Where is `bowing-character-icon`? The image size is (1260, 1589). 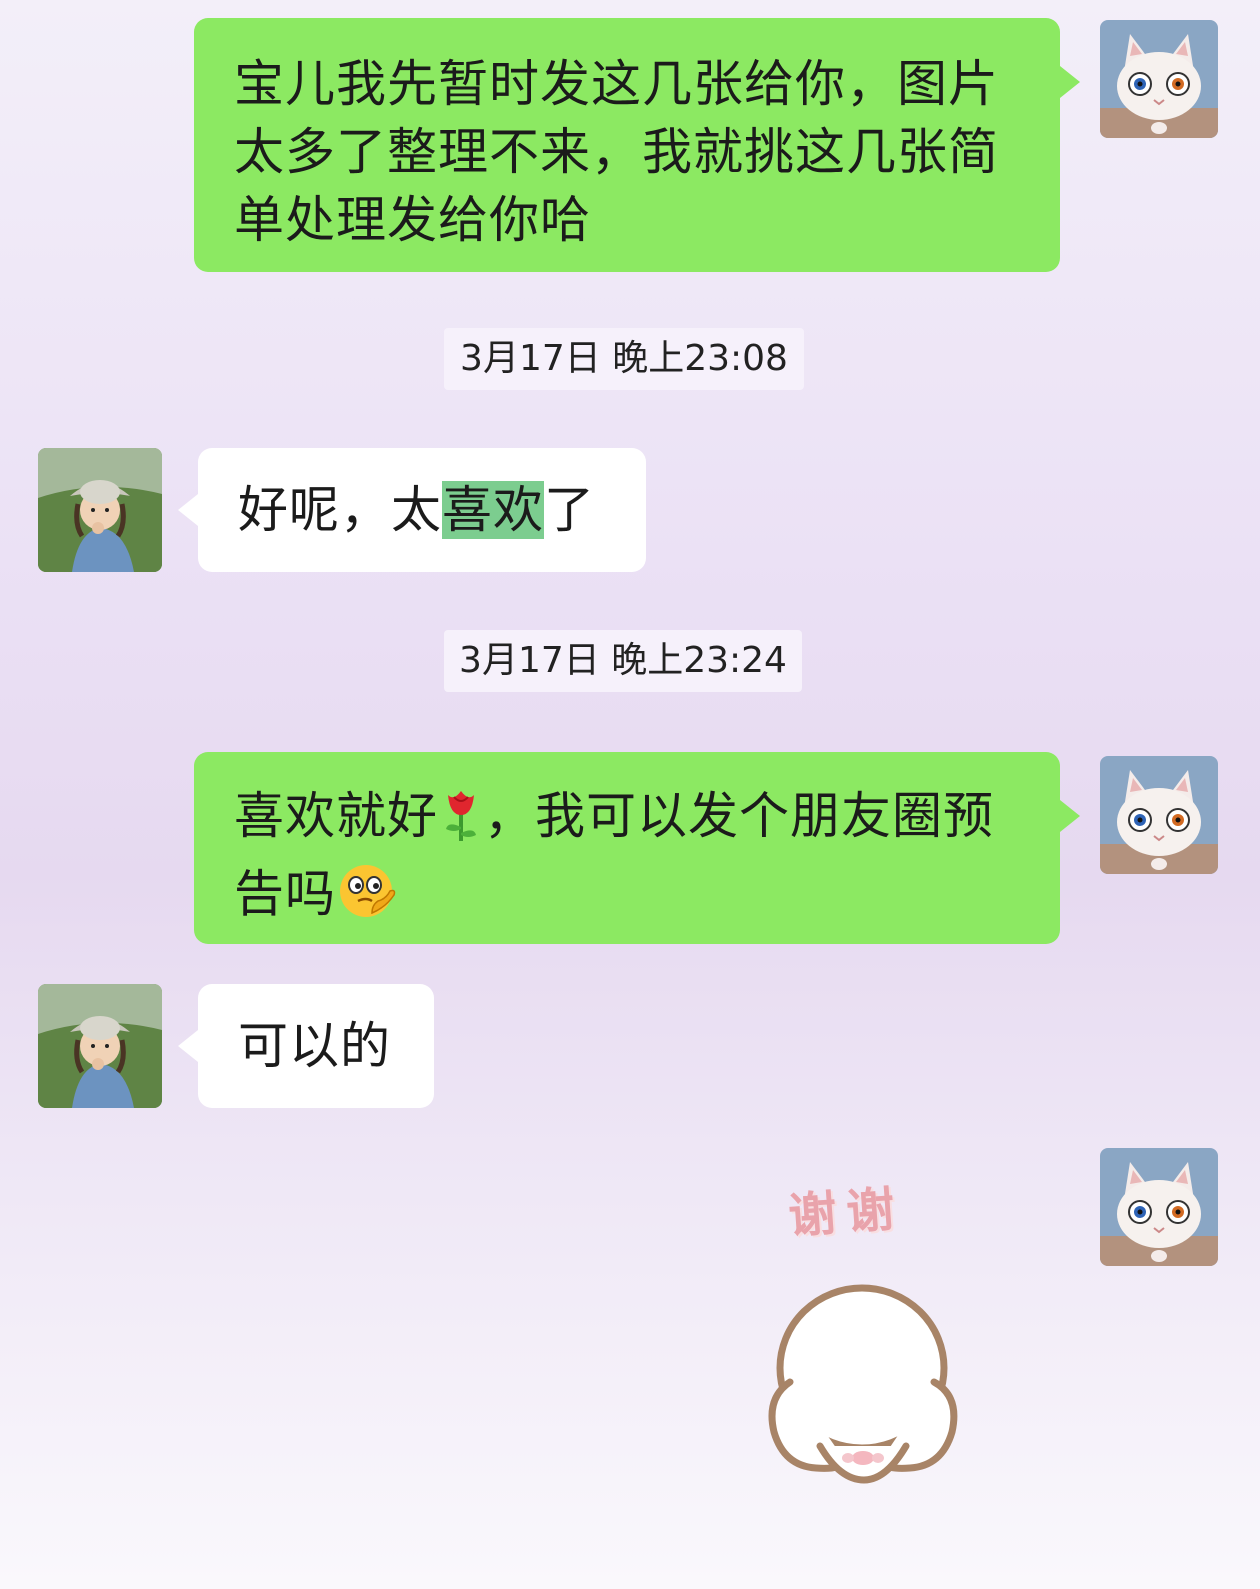
bowing-character-icon is located at coordinates (863, 1384).